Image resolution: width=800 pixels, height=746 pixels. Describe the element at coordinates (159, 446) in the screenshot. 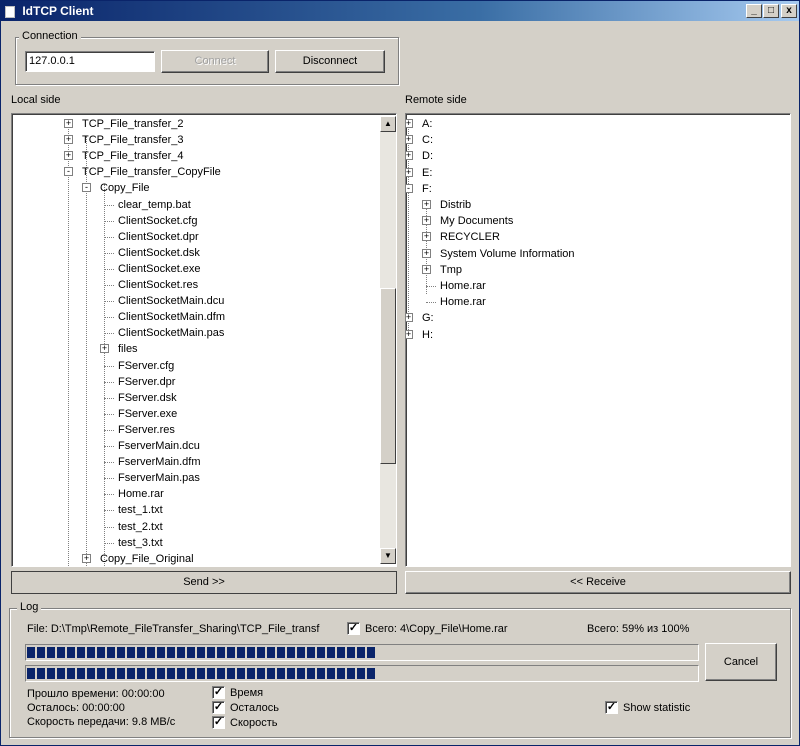

I see `local-tree-node: FserverMain.dcu` at that location.